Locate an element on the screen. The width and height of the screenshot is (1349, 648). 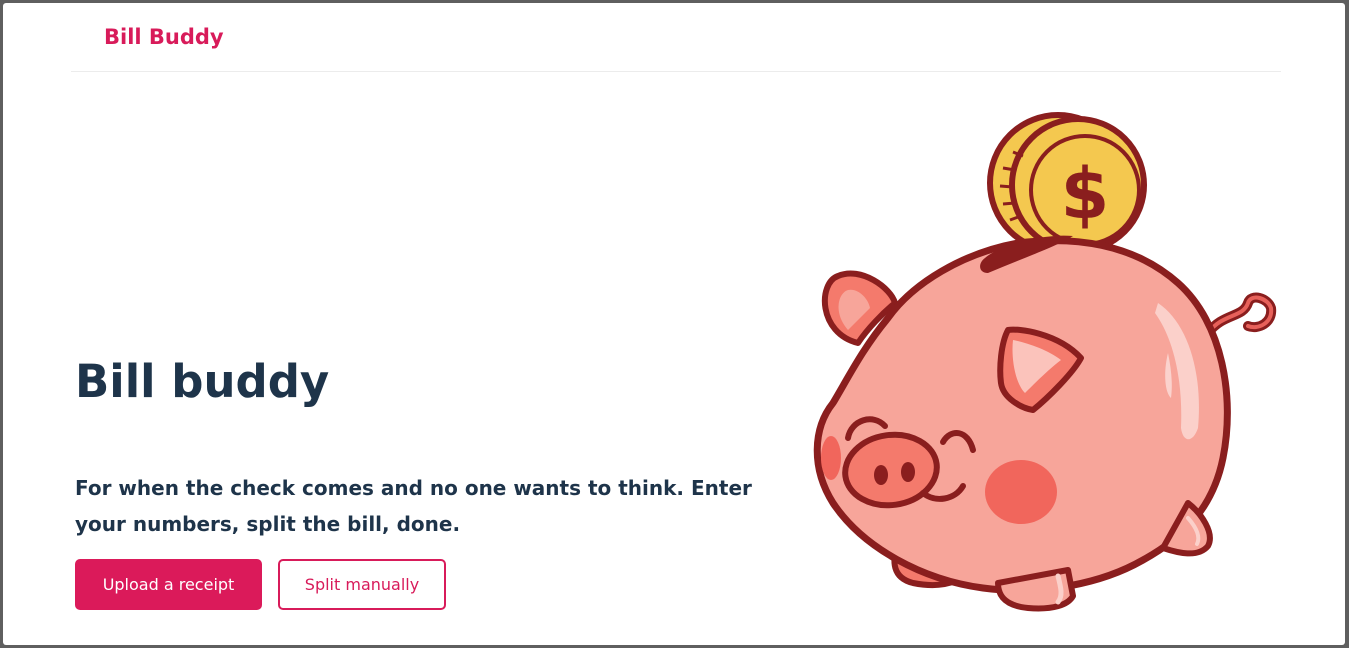
pig-cheek is located at coordinates (1021, 492).